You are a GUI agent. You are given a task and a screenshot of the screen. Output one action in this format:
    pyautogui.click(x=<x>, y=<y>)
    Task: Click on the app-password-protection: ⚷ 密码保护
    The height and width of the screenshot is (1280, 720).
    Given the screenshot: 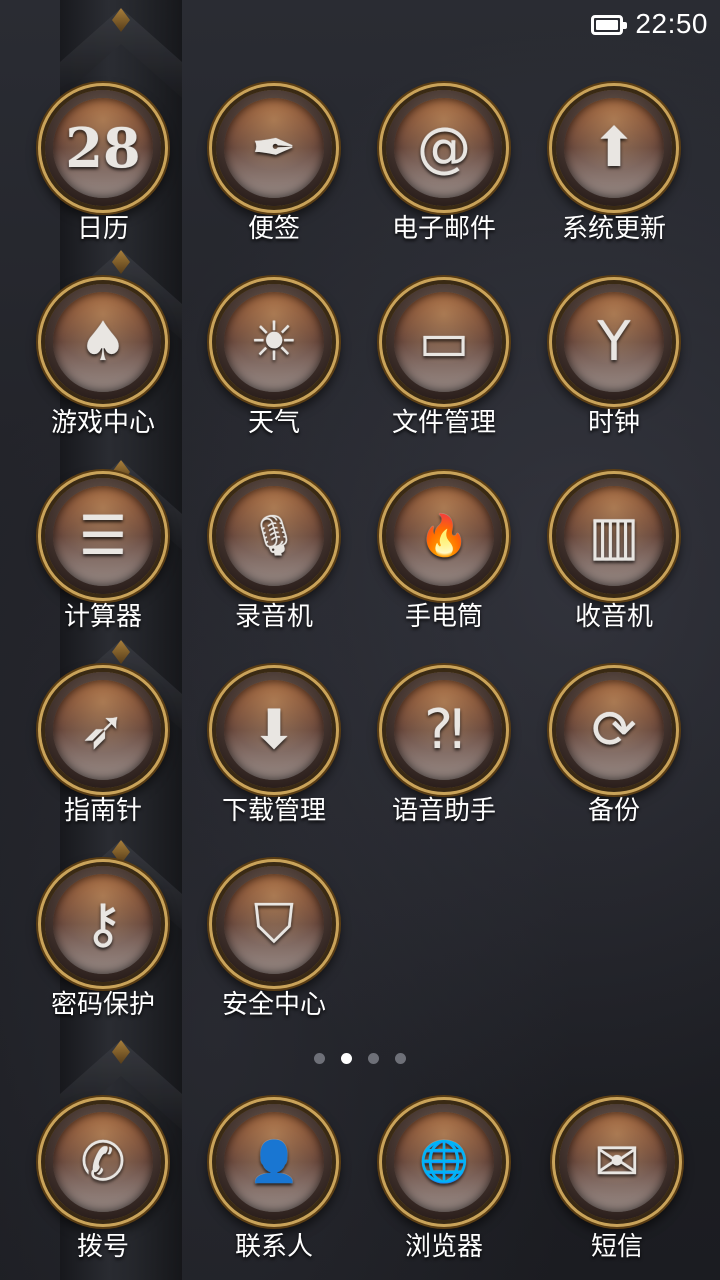 What is the action you would take?
    pyautogui.click(x=103, y=956)
    